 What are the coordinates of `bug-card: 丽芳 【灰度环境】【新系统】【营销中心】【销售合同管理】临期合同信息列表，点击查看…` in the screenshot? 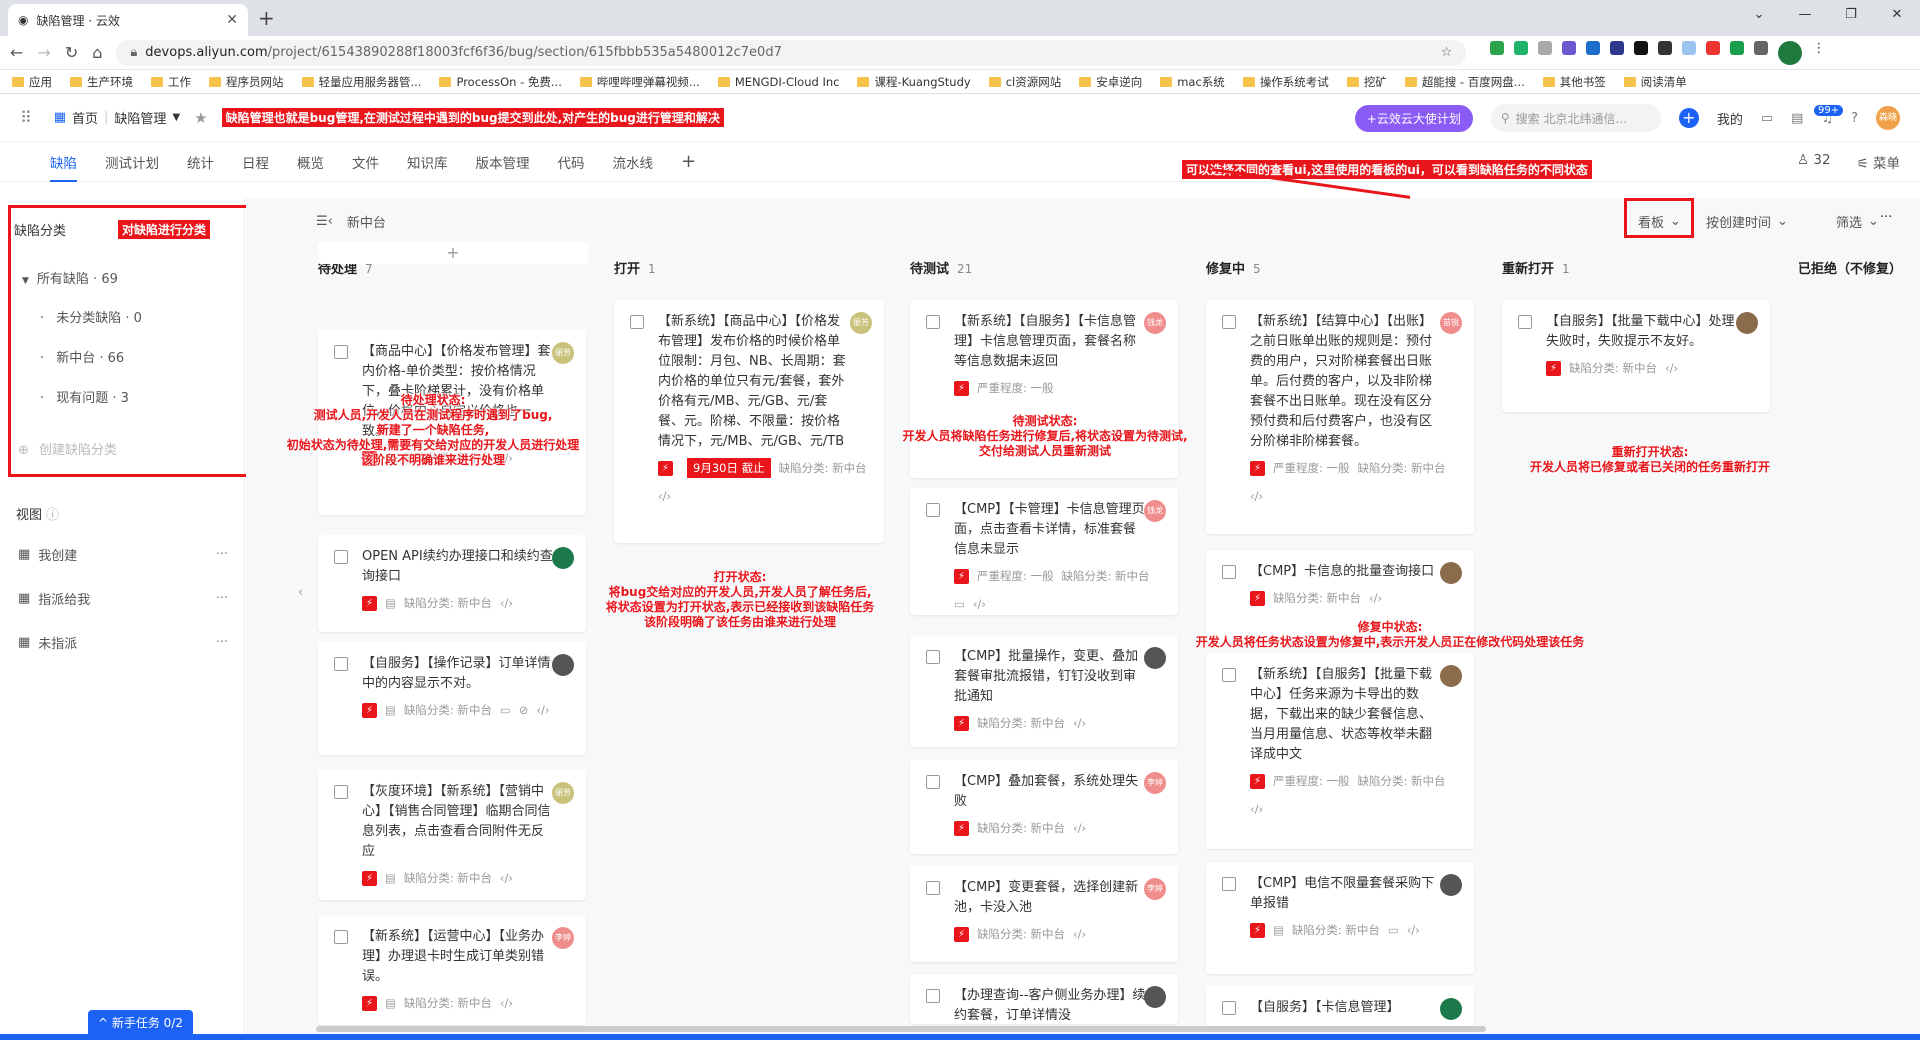 It's located at (452, 835).